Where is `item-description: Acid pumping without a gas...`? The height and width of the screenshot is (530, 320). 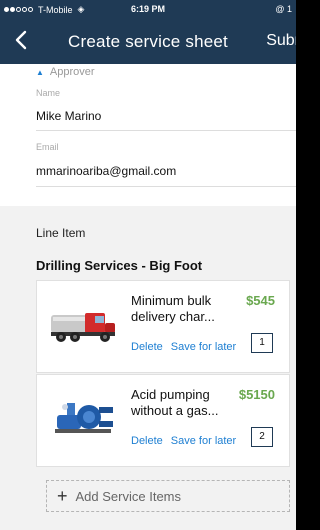 item-description: Acid pumping without a gas... is located at coordinates (175, 402).